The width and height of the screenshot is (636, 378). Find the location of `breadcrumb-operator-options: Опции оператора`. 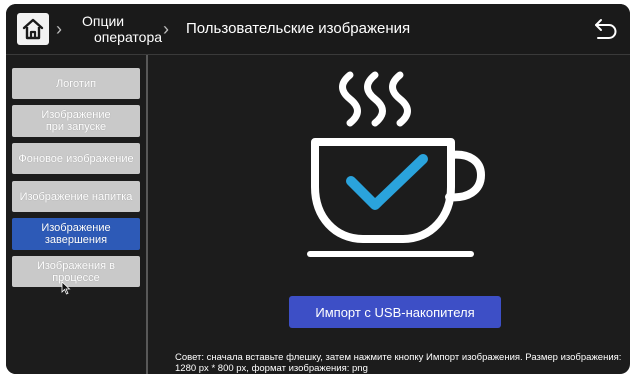

breadcrumb-operator-options: Опции оператора is located at coordinates (119, 29).